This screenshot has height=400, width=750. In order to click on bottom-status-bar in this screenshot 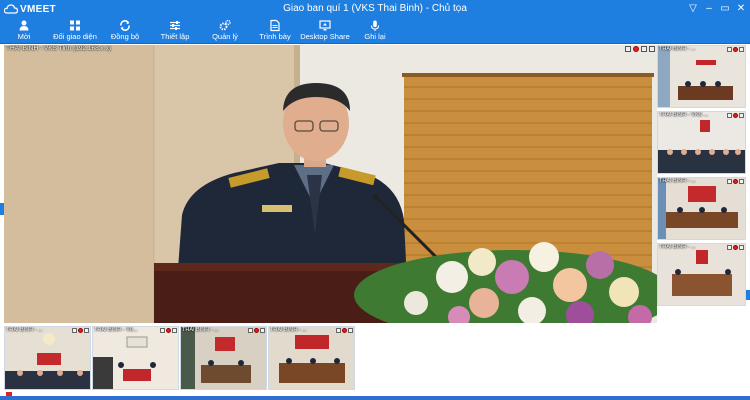, I will do `click(375, 398)`.